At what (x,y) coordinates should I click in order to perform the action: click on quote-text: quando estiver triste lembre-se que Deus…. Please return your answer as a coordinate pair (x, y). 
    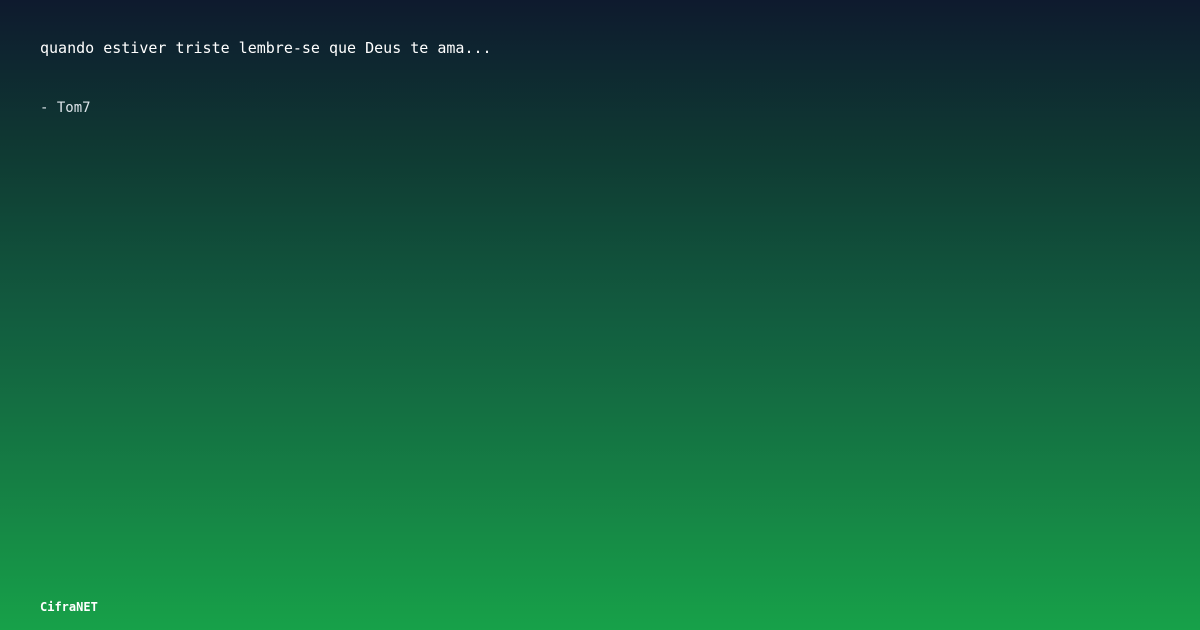
    Looking at the image, I should click on (266, 48).